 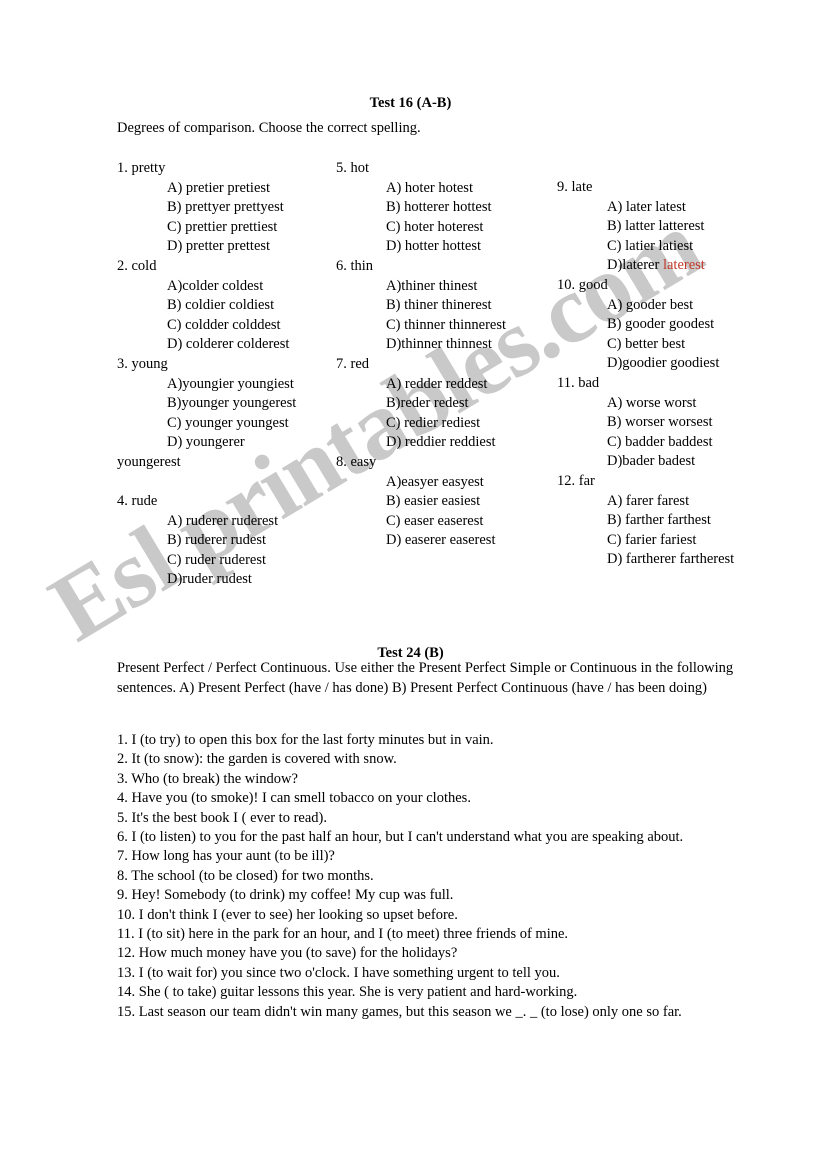 What do you see at coordinates (229, 561) in the screenshot?
I see `question-option: C) ruder ruderest` at bounding box center [229, 561].